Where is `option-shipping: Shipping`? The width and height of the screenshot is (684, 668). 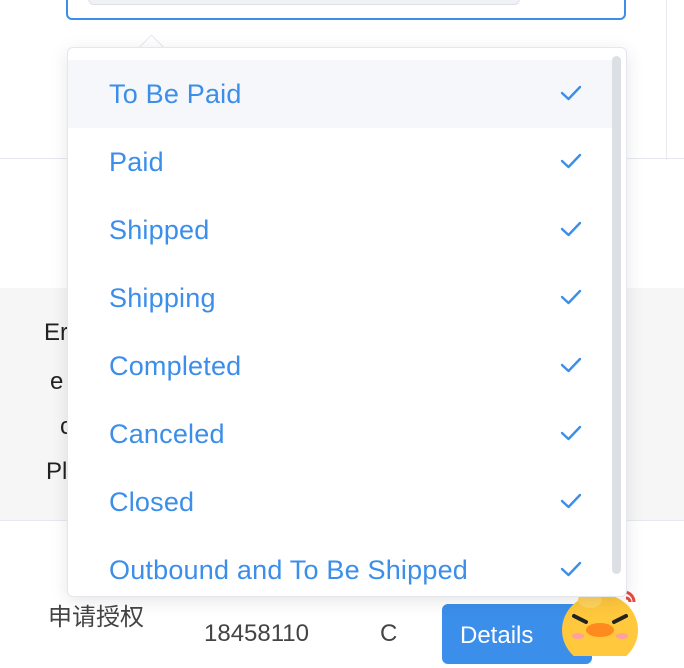
option-shipping: Shipping is located at coordinates (340, 298).